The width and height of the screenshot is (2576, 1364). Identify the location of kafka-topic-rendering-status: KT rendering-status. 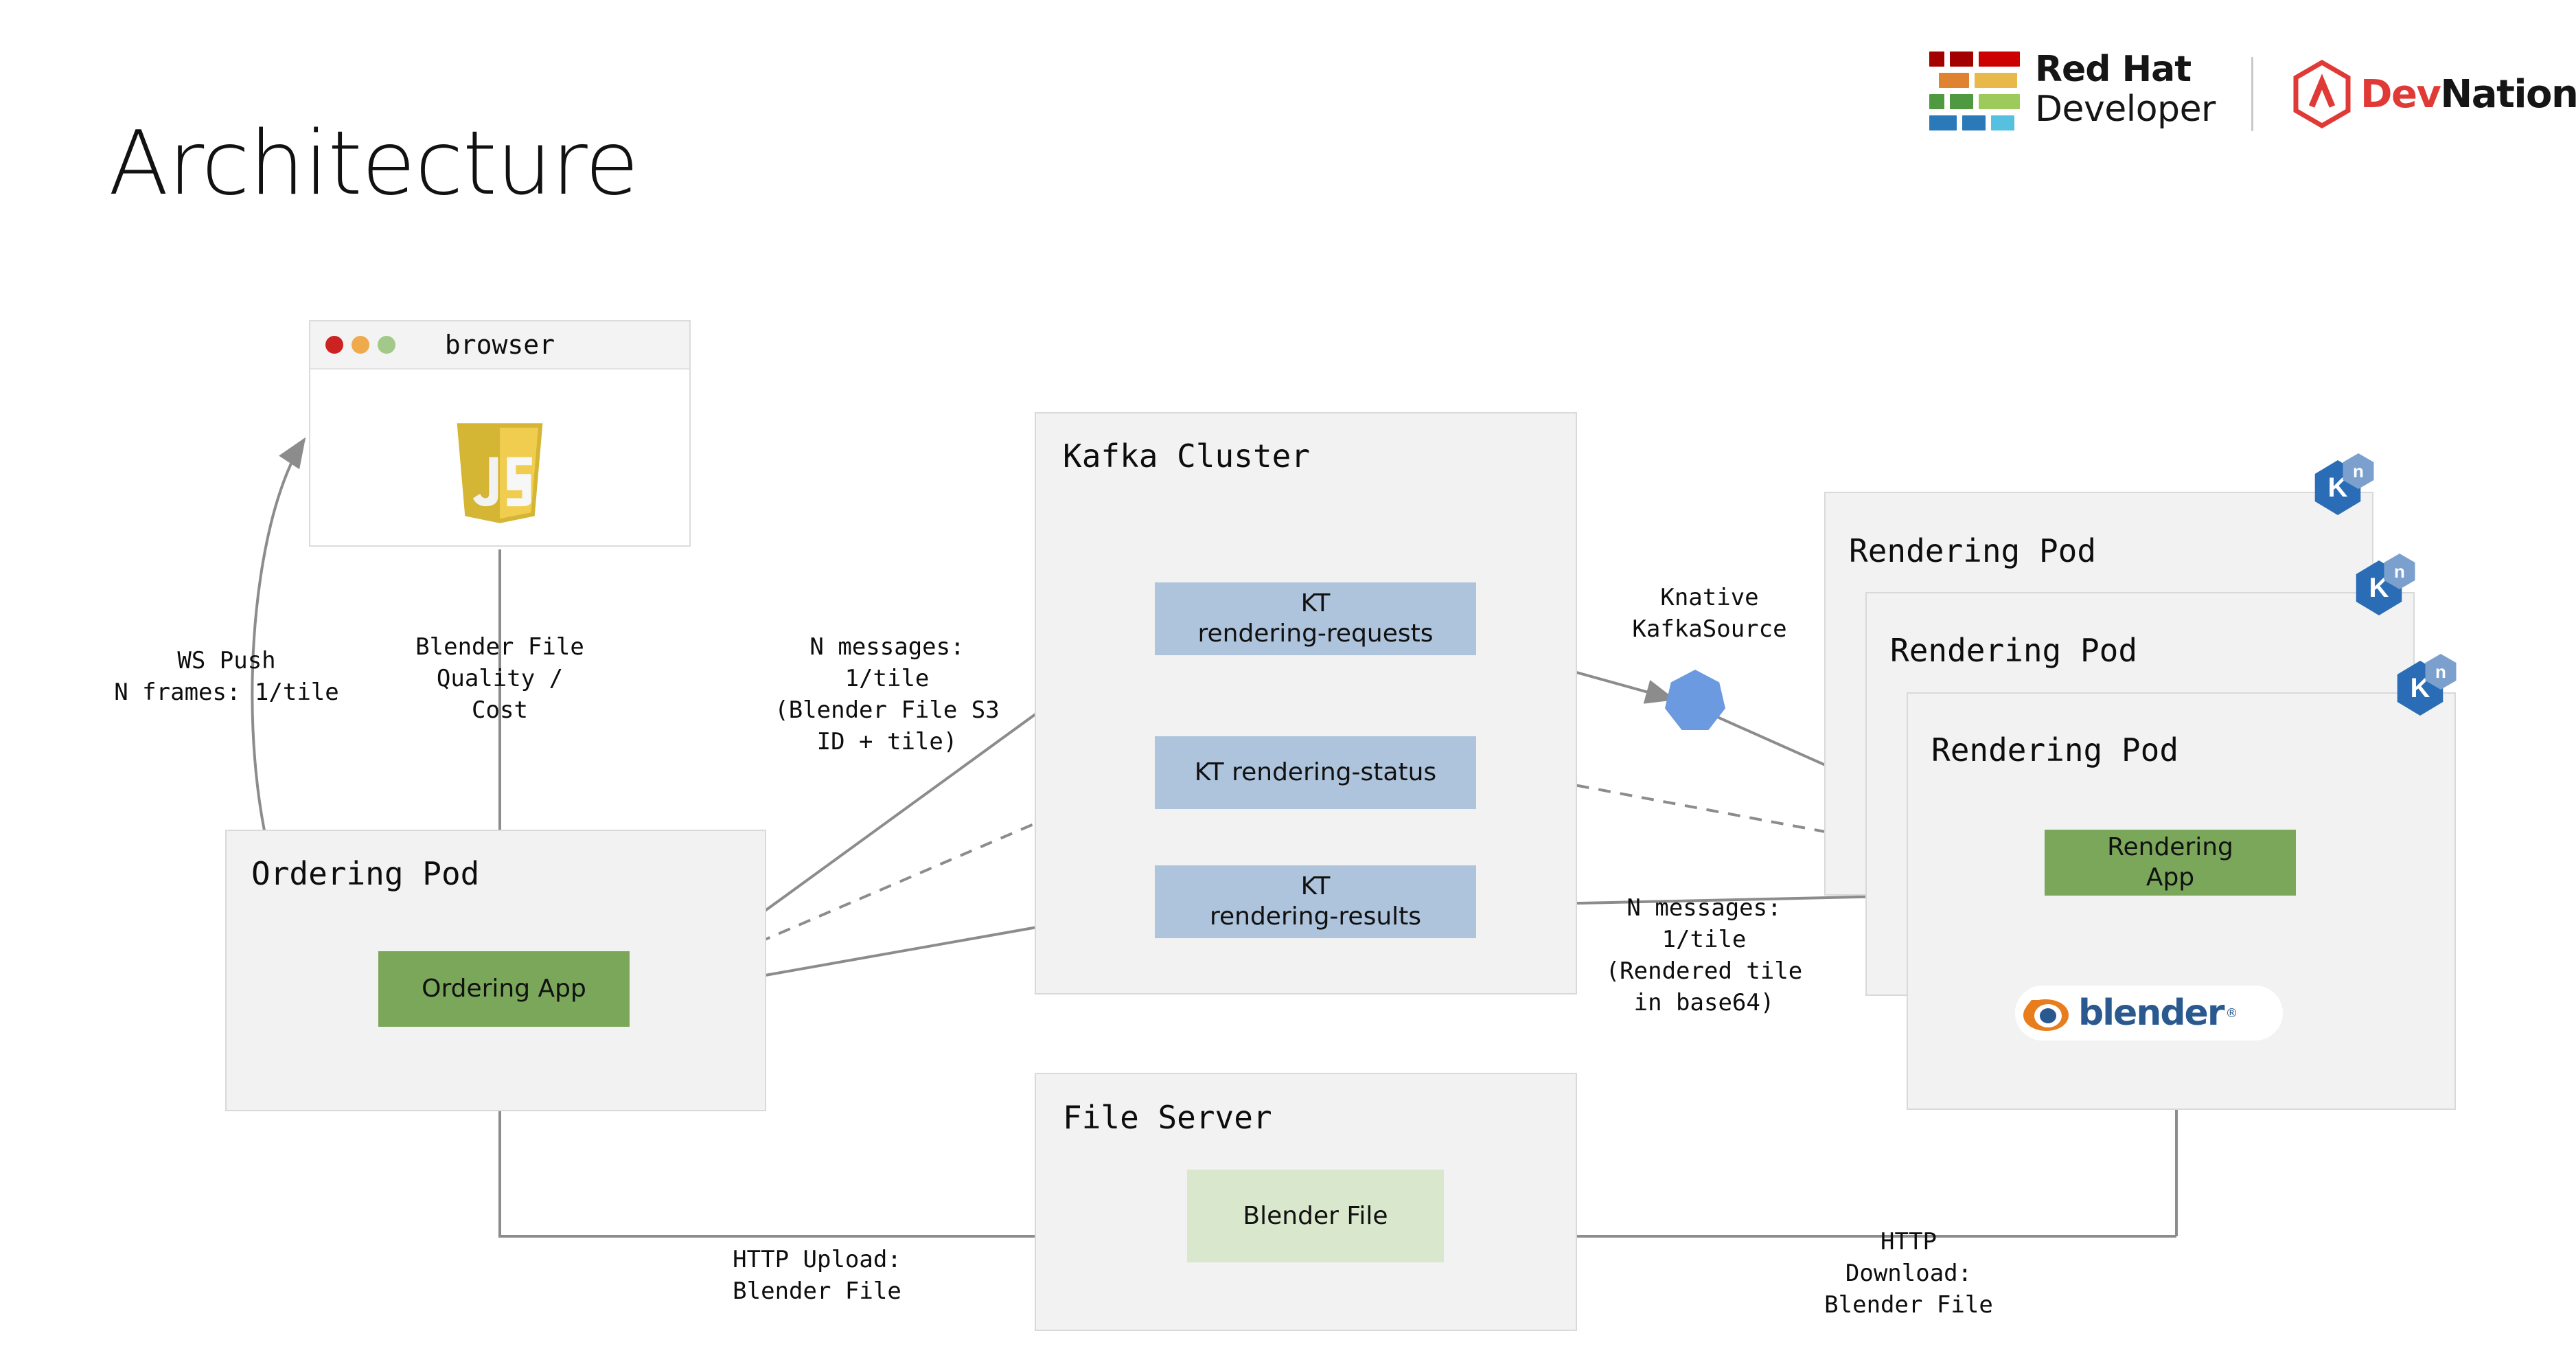
(1315, 772).